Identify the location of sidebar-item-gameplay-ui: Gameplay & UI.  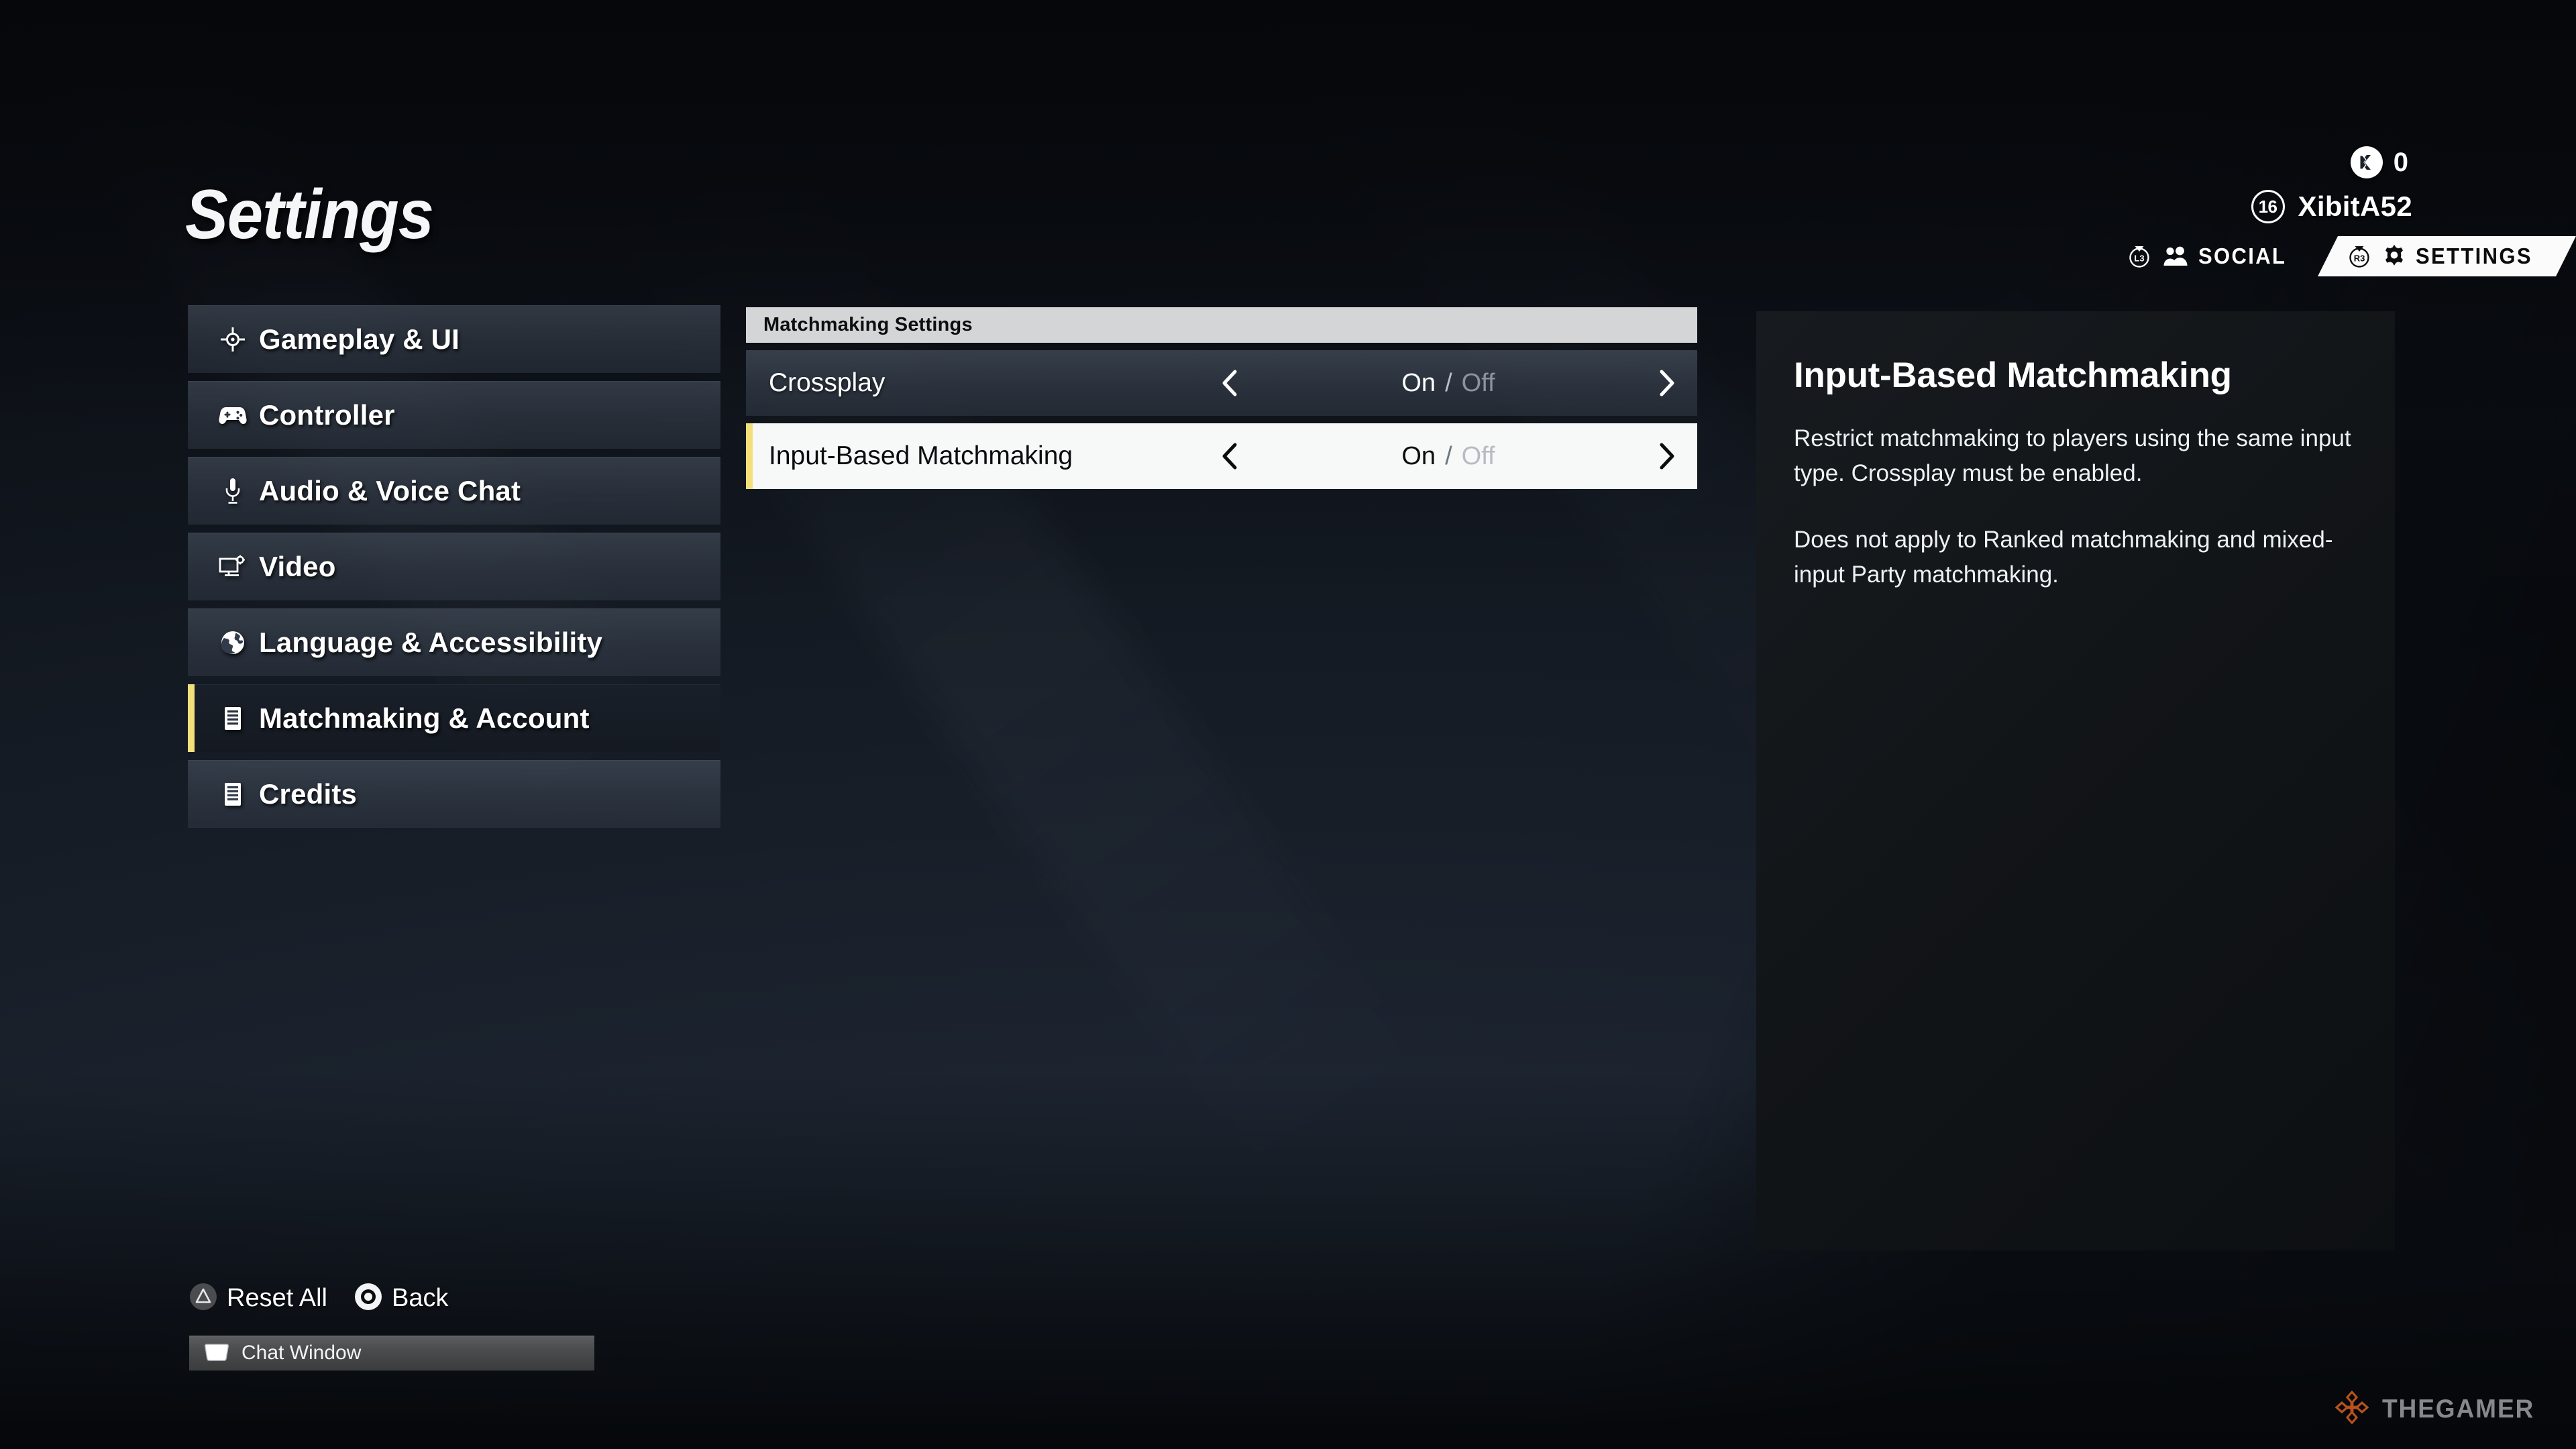
(454, 339).